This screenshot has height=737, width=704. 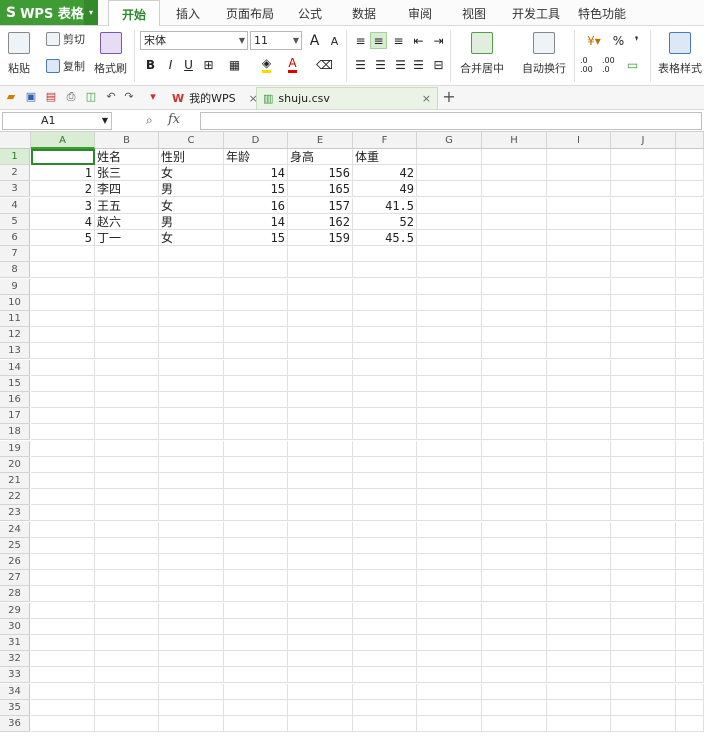 What do you see at coordinates (63, 205) in the screenshot?
I see `data-cell-id: 3` at bounding box center [63, 205].